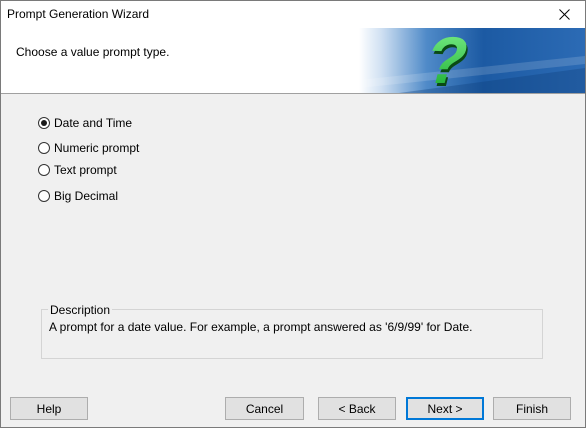 The height and width of the screenshot is (428, 586). Describe the element at coordinates (472, 60) in the screenshot. I see `question-mark-graphic: ? ?` at that location.